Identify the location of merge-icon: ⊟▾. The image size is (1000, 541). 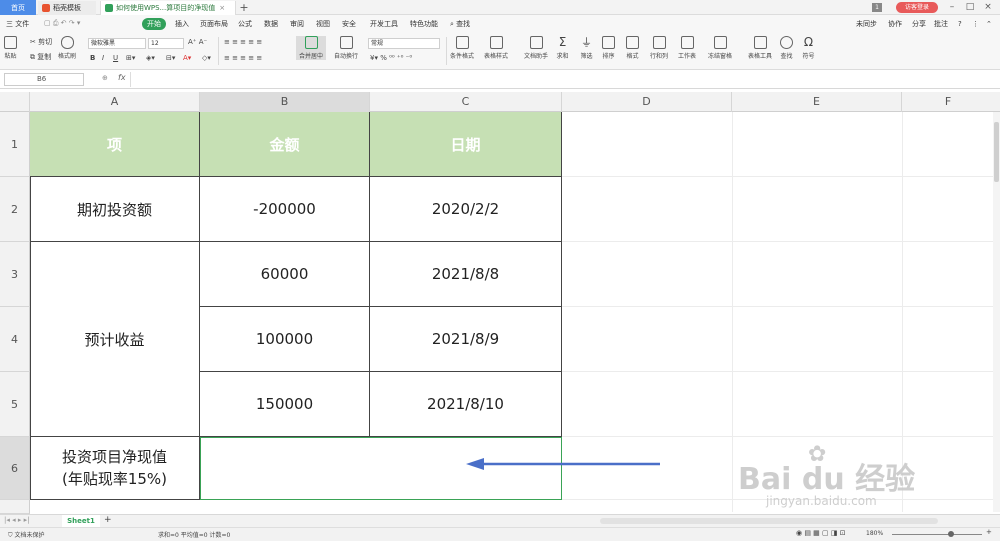
(170, 58).